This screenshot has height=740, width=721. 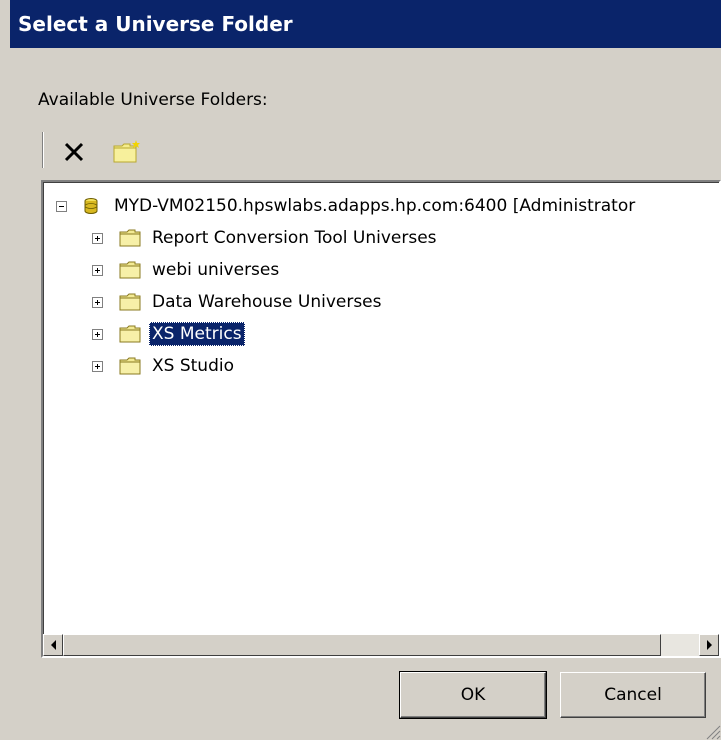 What do you see at coordinates (216, 270) in the screenshot?
I see `folder-label: webi universes` at bounding box center [216, 270].